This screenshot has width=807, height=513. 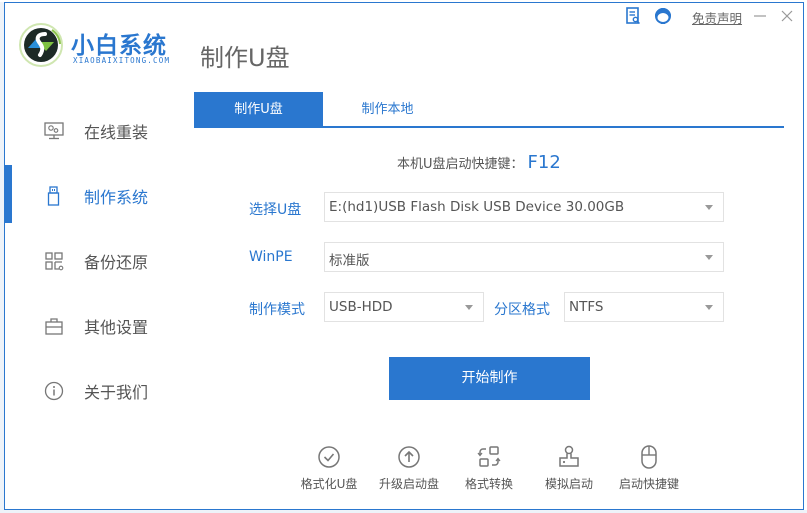 I want to click on tab-make-usb: 制作U盘, so click(x=258, y=110).